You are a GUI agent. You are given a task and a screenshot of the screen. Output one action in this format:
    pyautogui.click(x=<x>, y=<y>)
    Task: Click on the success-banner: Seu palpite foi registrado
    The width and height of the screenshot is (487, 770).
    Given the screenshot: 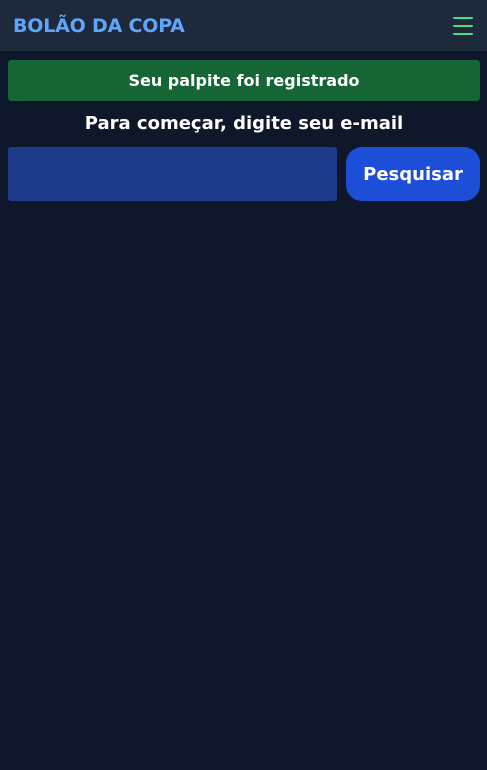 What is the action you would take?
    pyautogui.click(x=244, y=80)
    